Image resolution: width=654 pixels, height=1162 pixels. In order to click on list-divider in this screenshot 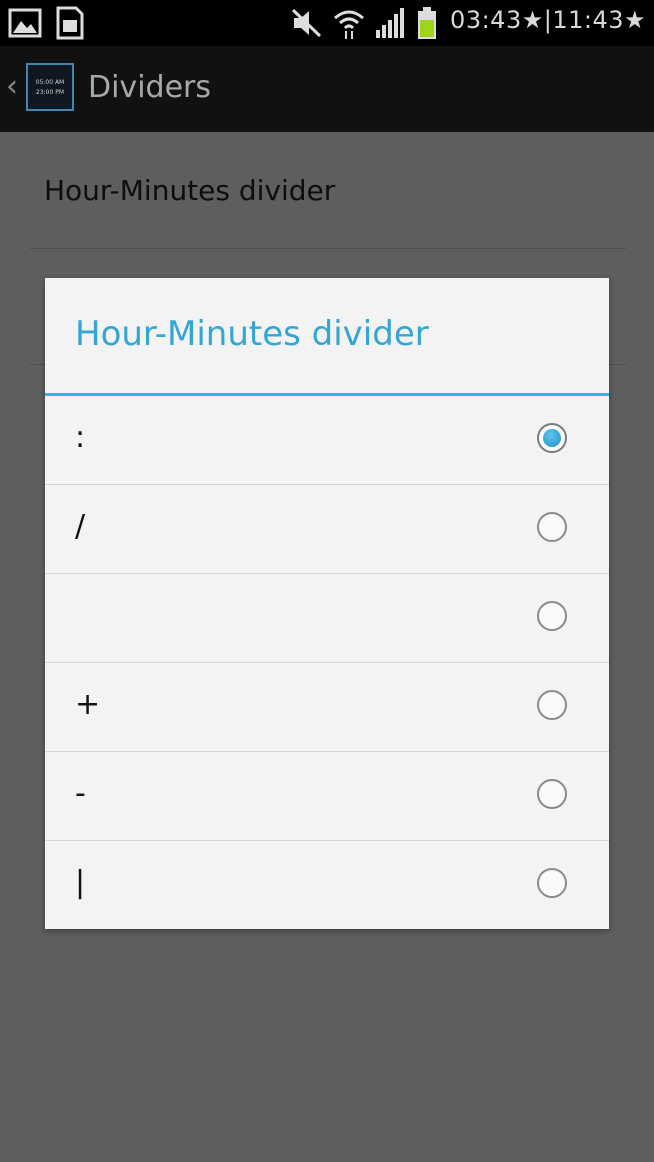, I will do `click(328, 248)`.